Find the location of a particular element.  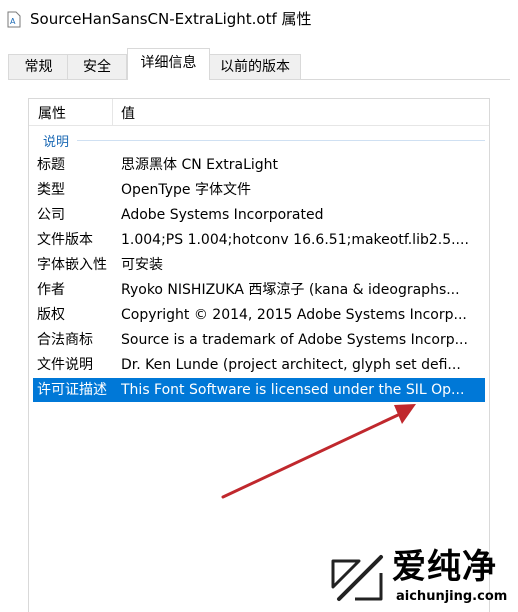

watermark-logo-icon is located at coordinates (357, 578).